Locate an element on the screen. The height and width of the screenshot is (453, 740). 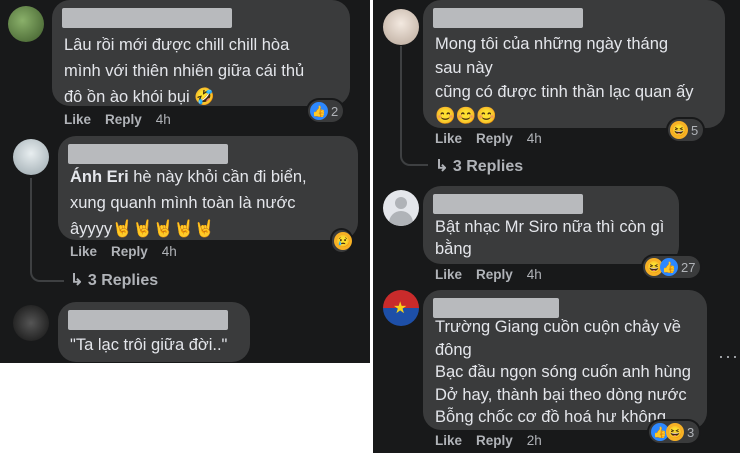
comment-bubble: "Ta lạc trôi giữa đời.." is located at coordinates (154, 332).